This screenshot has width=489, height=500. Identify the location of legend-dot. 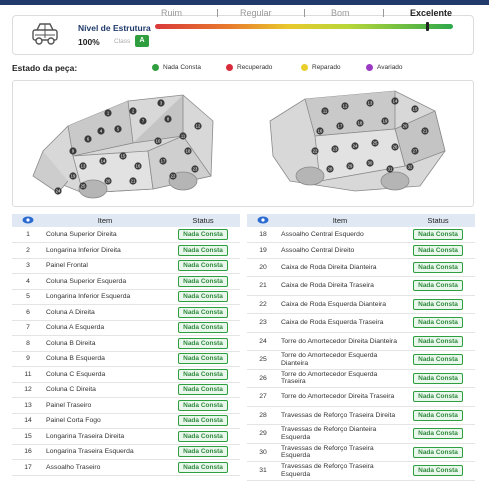
(229, 67).